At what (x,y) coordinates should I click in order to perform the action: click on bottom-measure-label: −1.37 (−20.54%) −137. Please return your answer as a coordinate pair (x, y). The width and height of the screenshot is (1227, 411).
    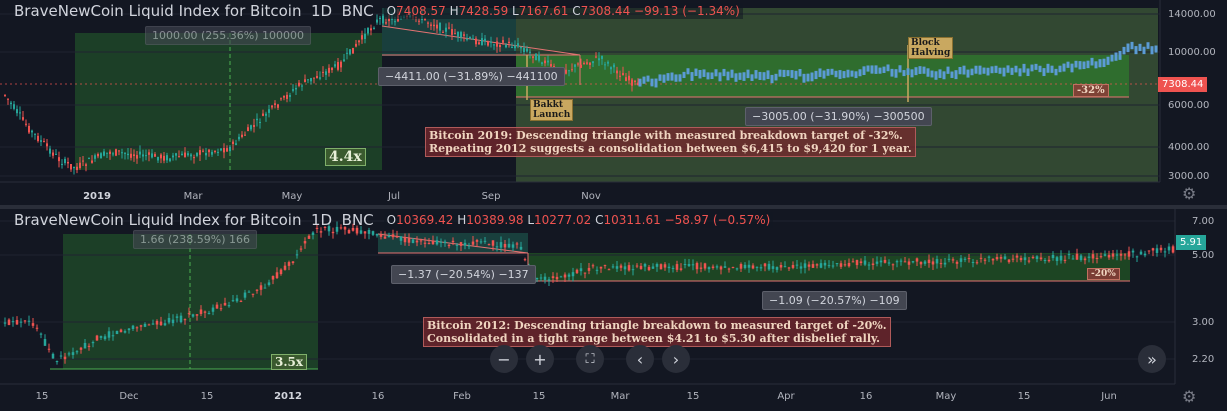
    Looking at the image, I should click on (463, 274).